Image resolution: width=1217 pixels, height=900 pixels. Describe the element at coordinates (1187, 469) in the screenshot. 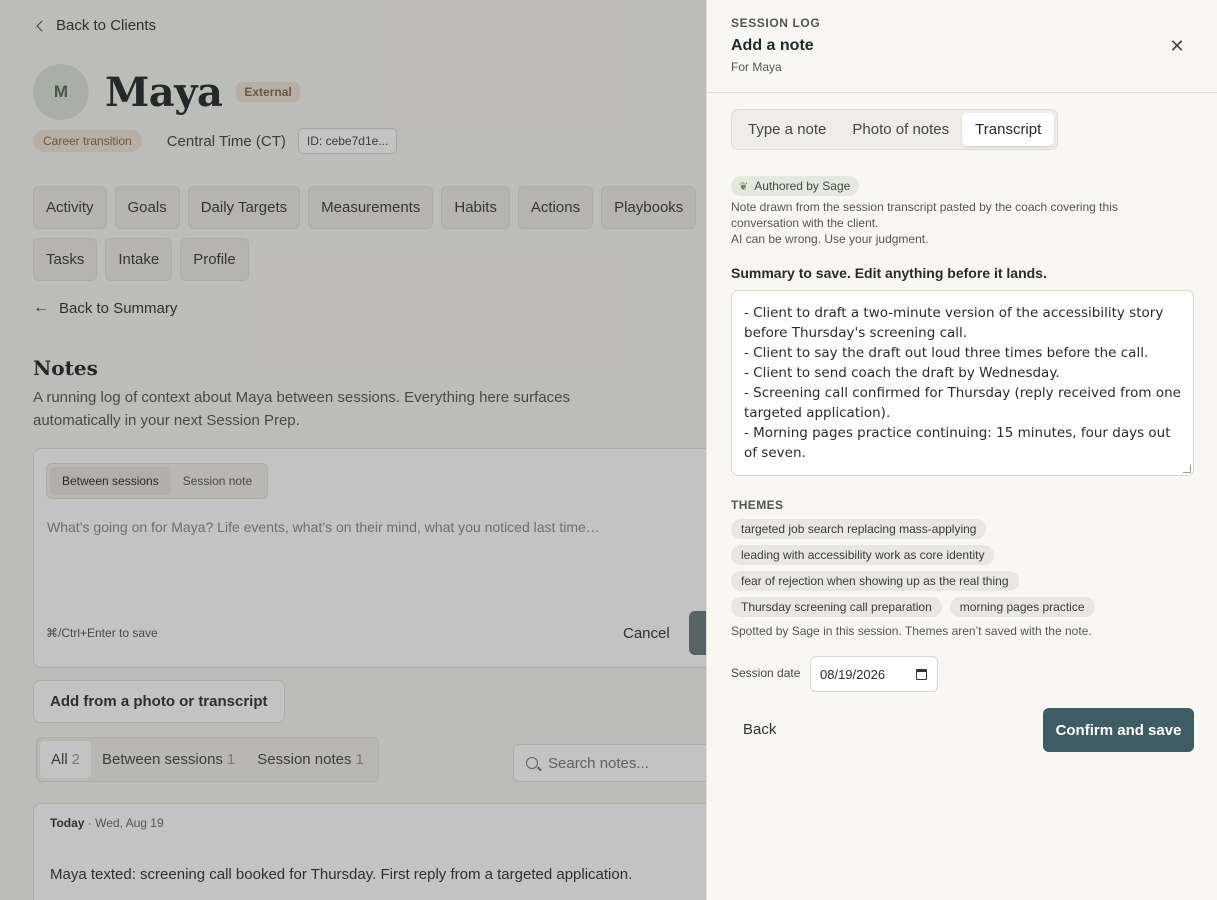

I see `resize-handle-icon` at that location.